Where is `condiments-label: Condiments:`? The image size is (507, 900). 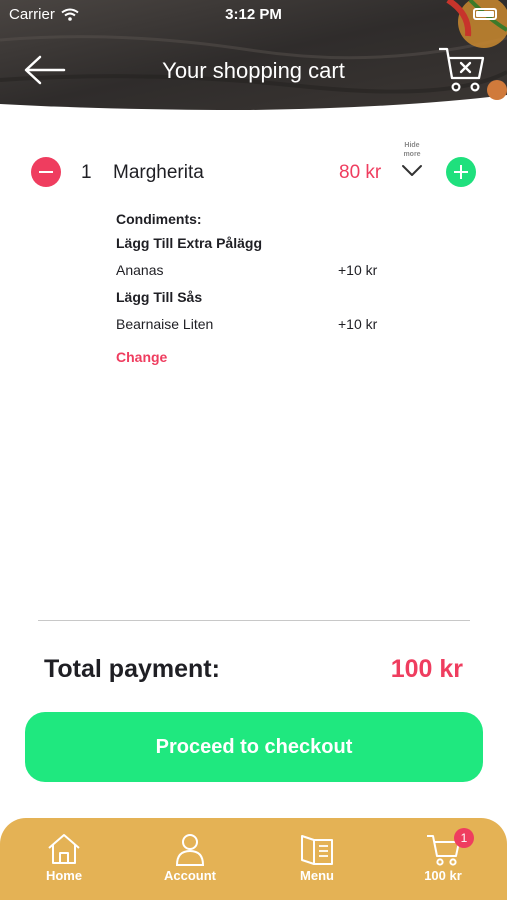 condiments-label: Condiments: is located at coordinates (159, 219).